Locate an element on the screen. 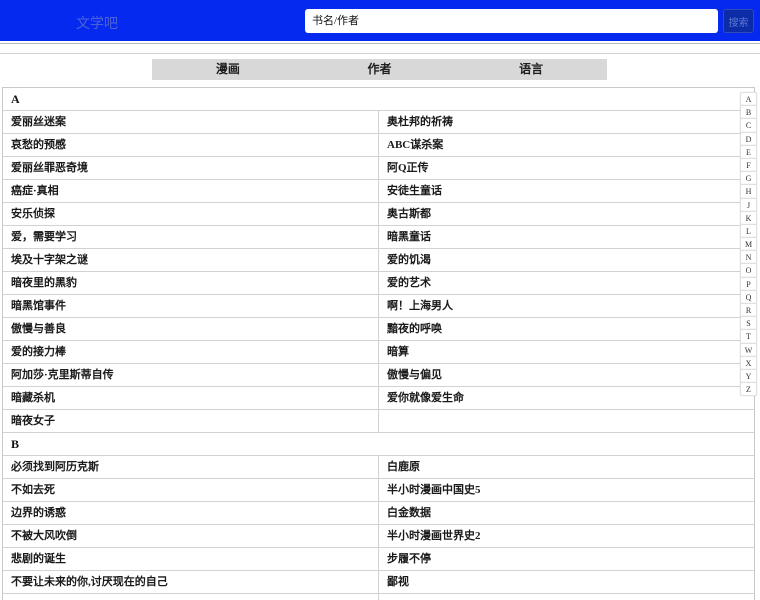  alphabet-link: Y is located at coordinates (748, 376).